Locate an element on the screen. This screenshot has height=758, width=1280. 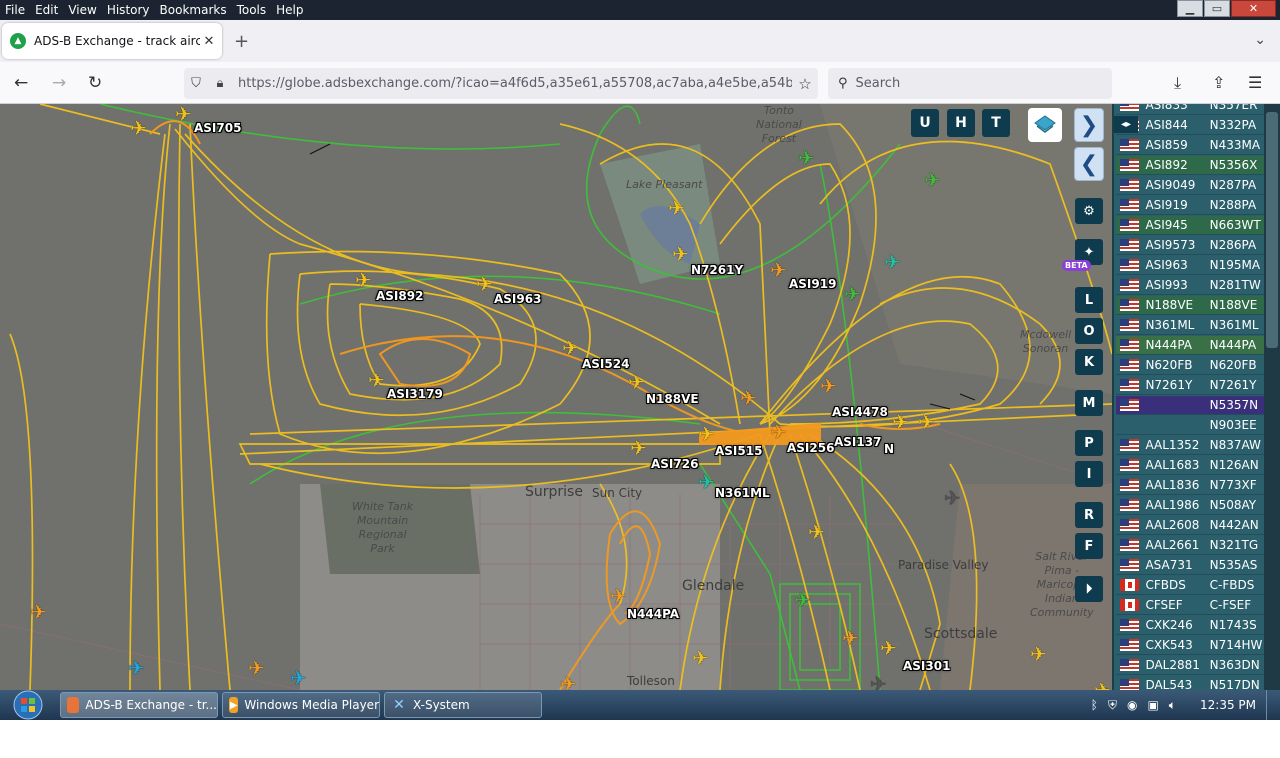
table-row: N361ML N361ML is located at coordinates (1191, 325).